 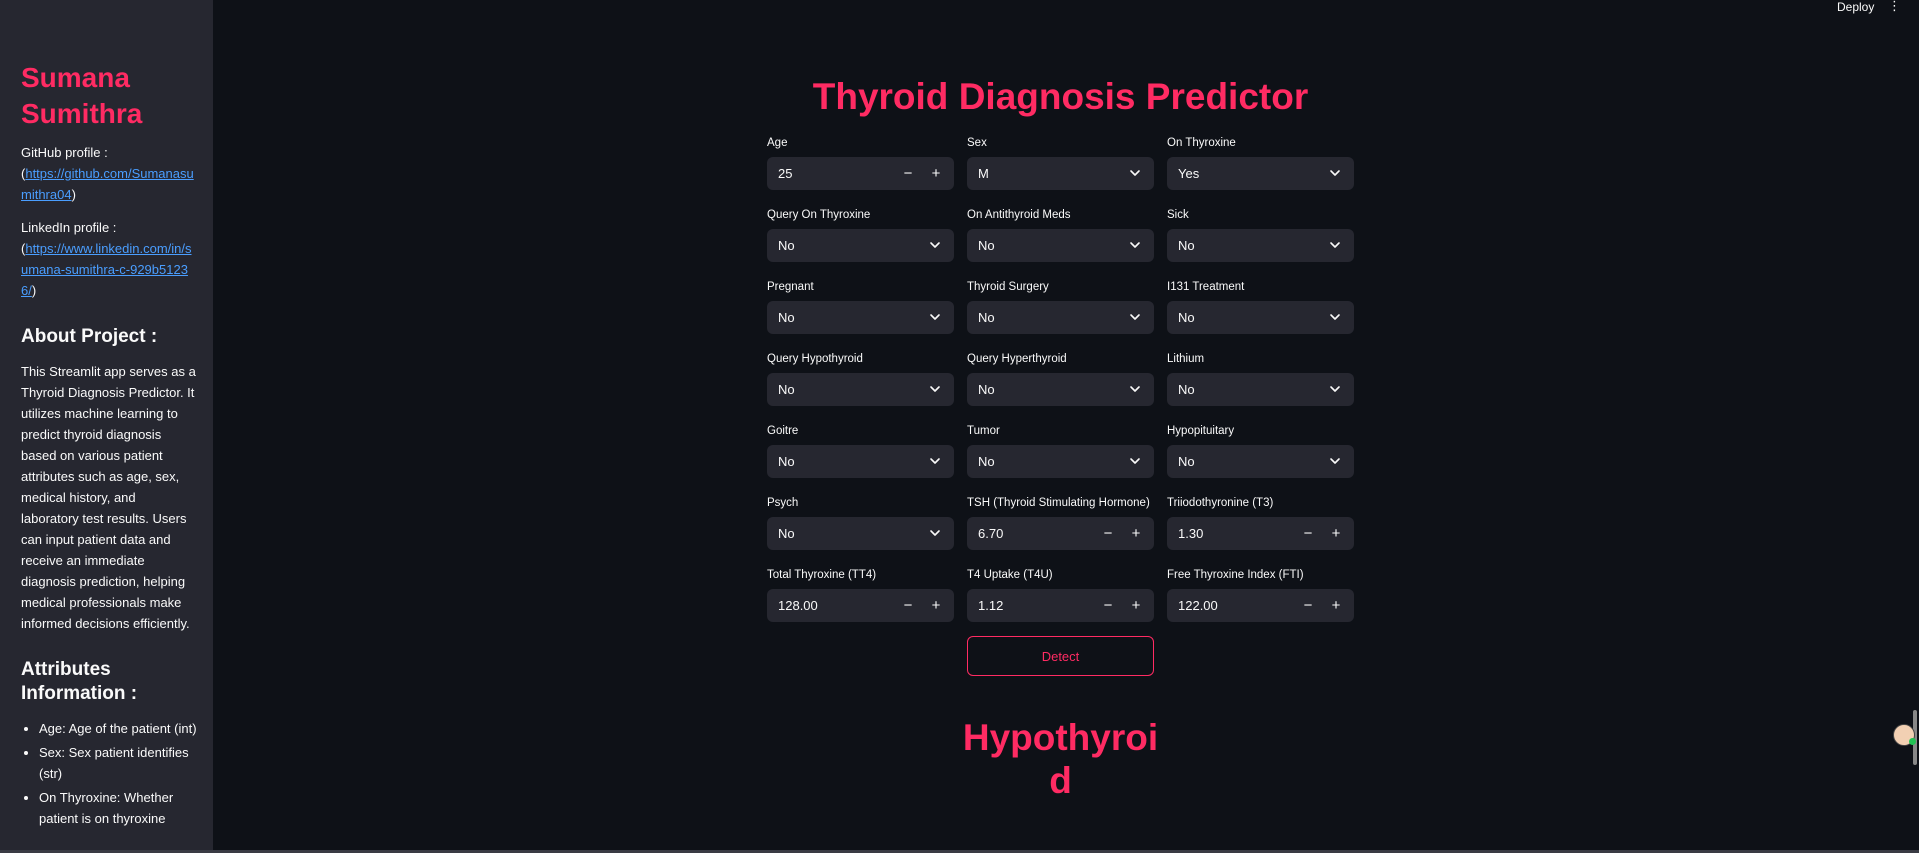 I want to click on field-on-antithyroid-meds: On Antithyroid Meds No, so click(x=1060, y=235).